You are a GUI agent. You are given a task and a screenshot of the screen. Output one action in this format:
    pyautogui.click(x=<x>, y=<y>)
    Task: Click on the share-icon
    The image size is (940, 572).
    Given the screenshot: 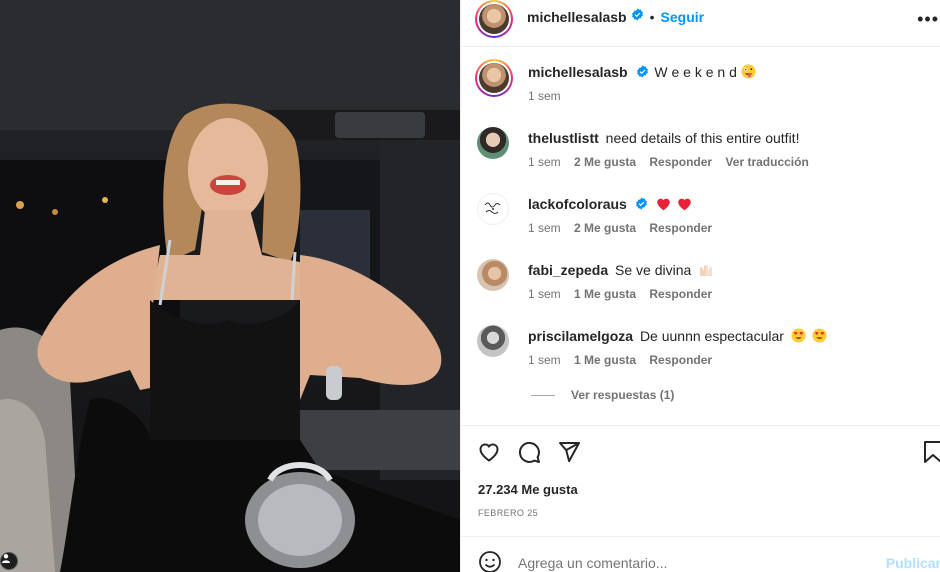 What is the action you would take?
    pyautogui.click(x=569, y=454)
    